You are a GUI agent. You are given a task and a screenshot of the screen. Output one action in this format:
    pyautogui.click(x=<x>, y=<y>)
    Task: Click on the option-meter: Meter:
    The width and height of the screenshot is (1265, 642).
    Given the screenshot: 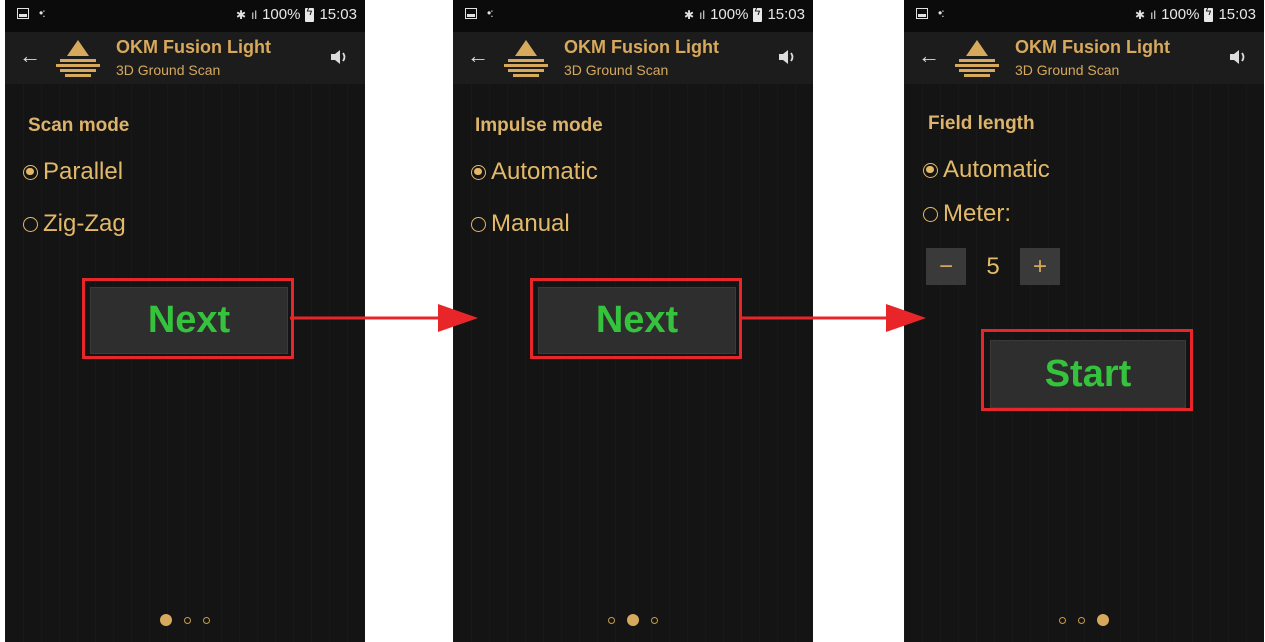 What is the action you would take?
    pyautogui.click(x=967, y=214)
    